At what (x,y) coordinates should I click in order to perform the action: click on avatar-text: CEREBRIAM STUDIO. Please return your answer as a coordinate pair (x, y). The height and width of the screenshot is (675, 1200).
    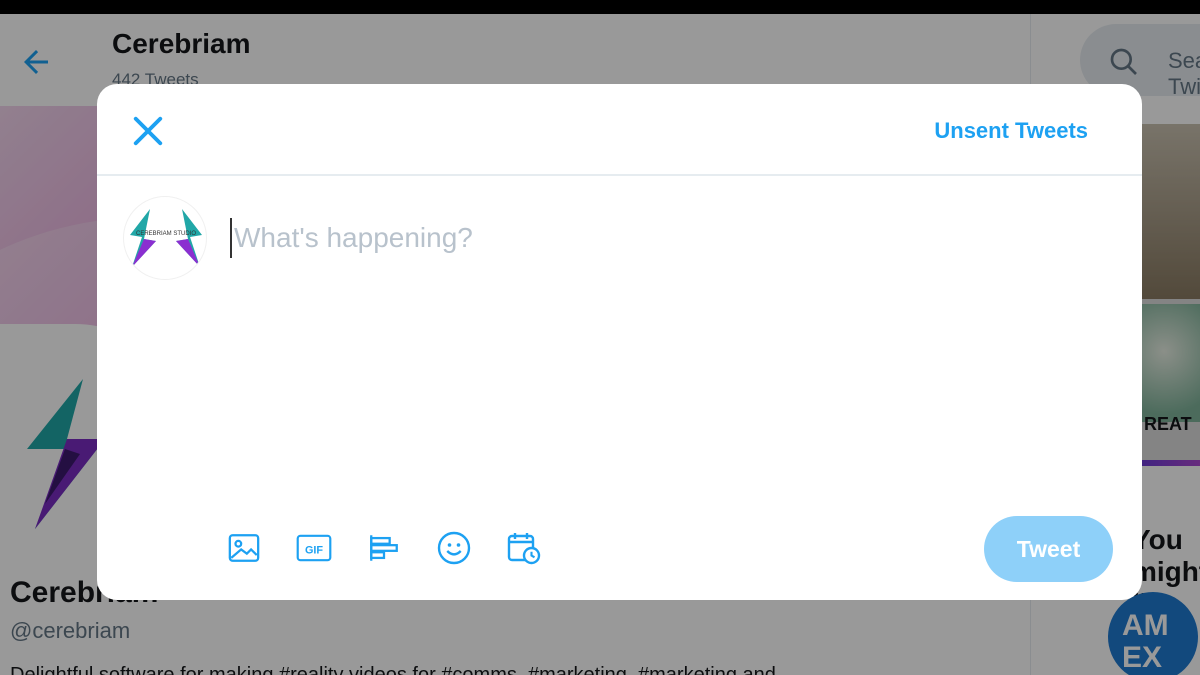
    Looking at the image, I should click on (166, 234).